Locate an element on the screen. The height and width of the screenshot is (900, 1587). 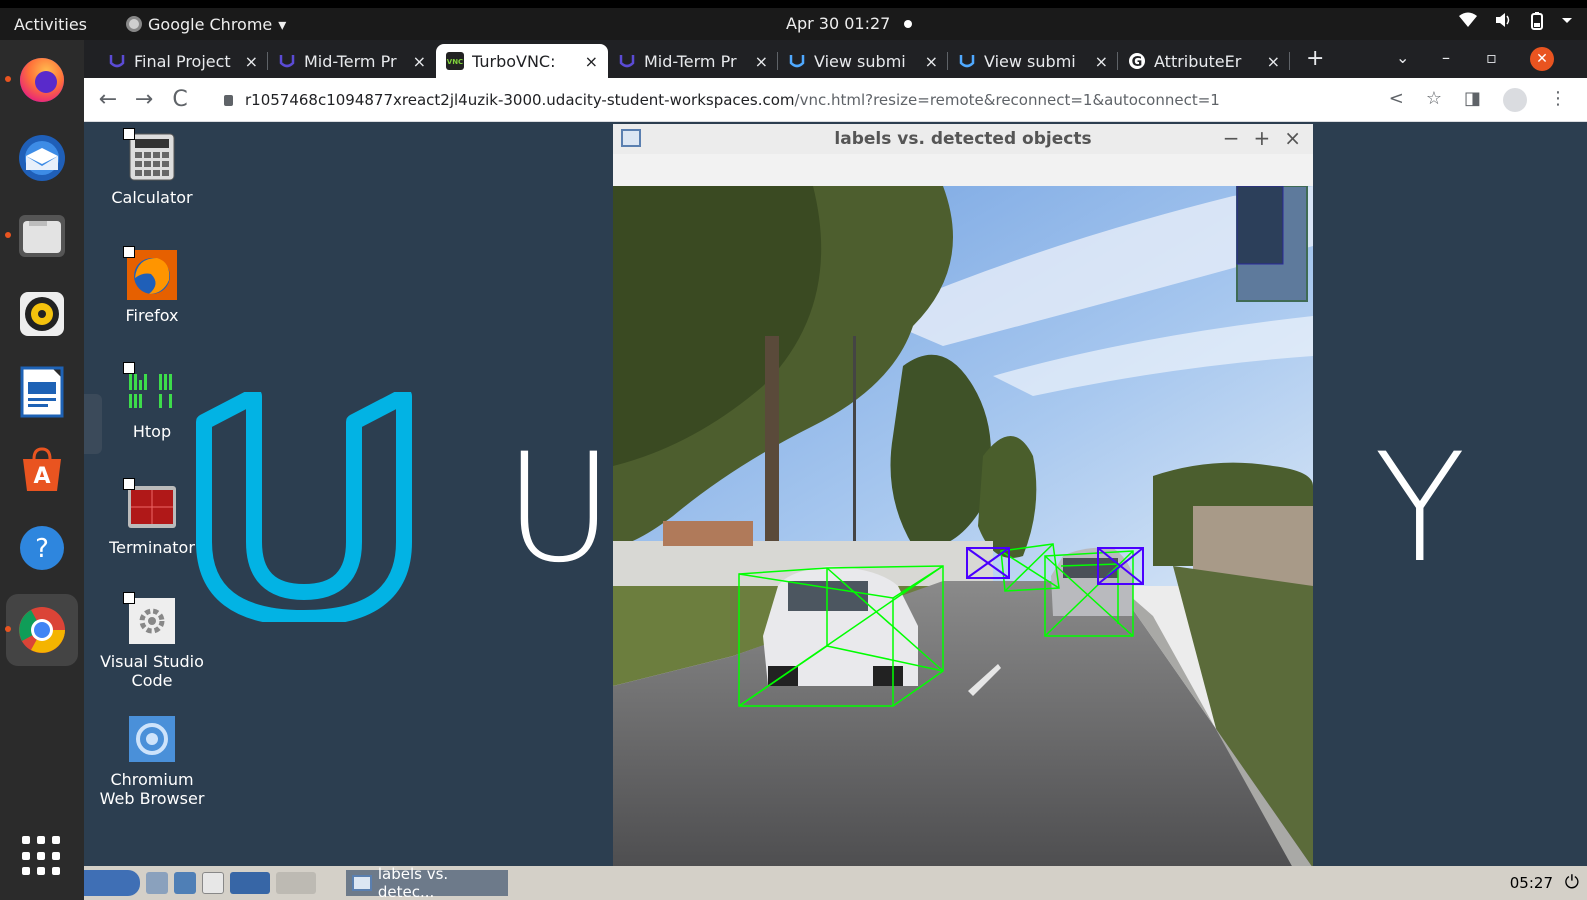
workspace-2-icon is located at coordinates (296, 883).